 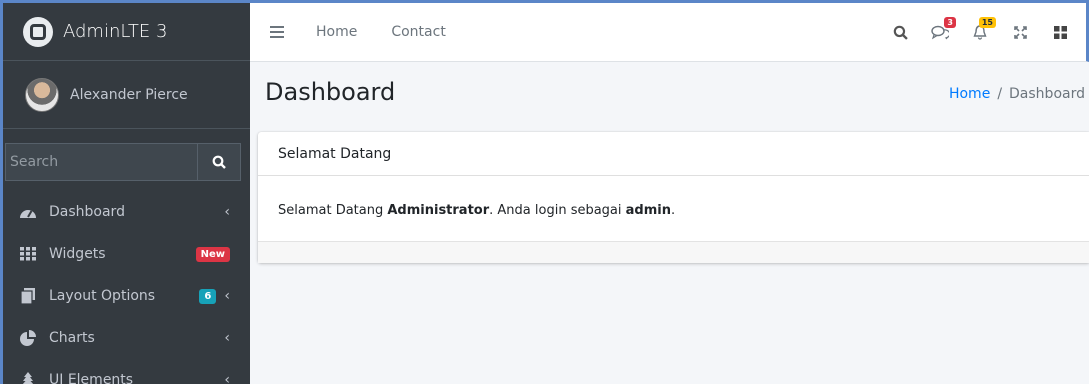 I want to click on welcome-text-middle: . Anda login sebagai, so click(x=557, y=210).